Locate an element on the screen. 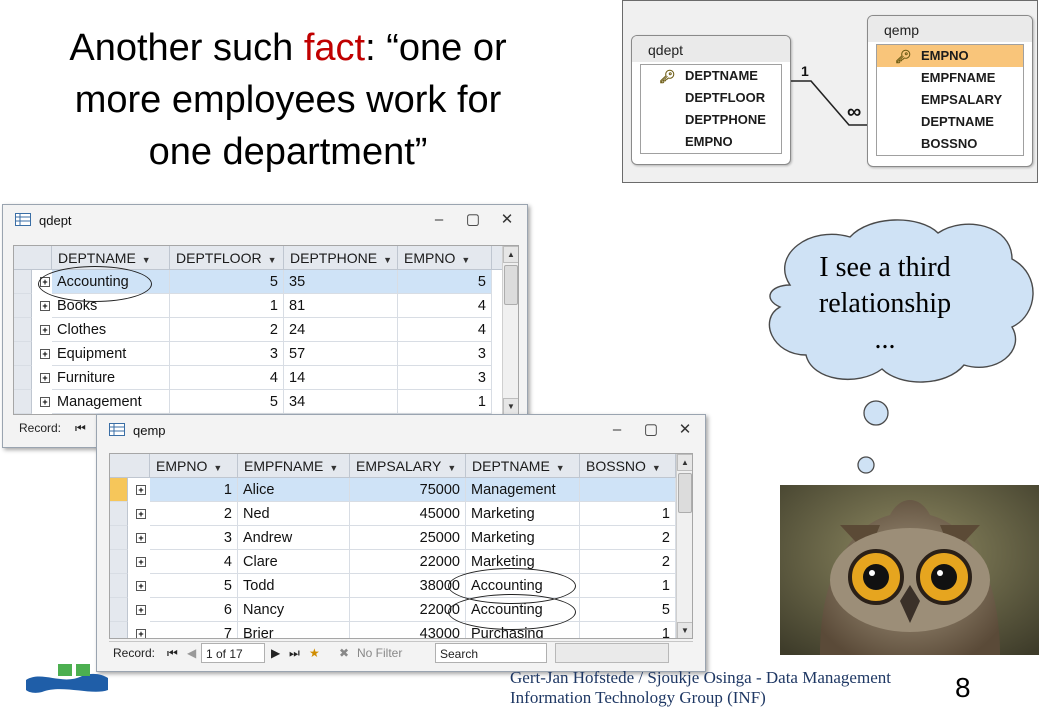  cell-deptphone: 14 is located at coordinates (341, 378).